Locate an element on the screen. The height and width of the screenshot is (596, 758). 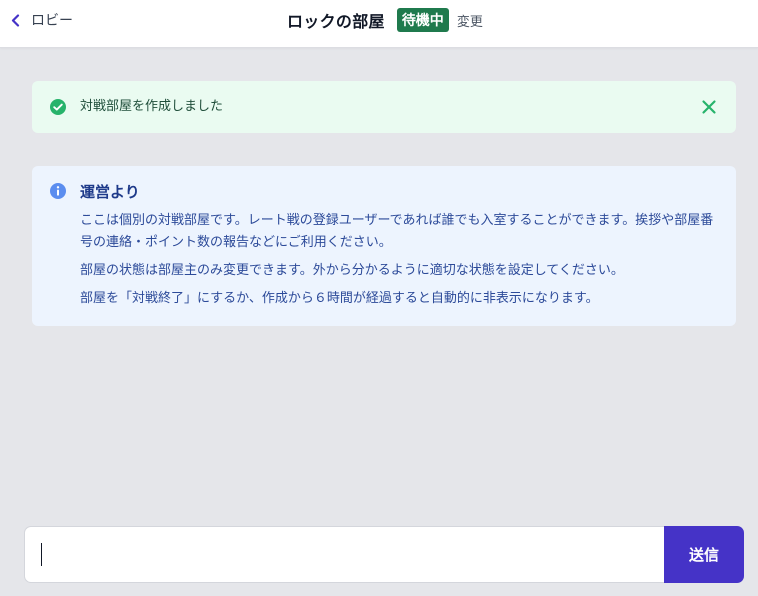
success-alert: 対戦部屋を作成しました is located at coordinates (384, 107).